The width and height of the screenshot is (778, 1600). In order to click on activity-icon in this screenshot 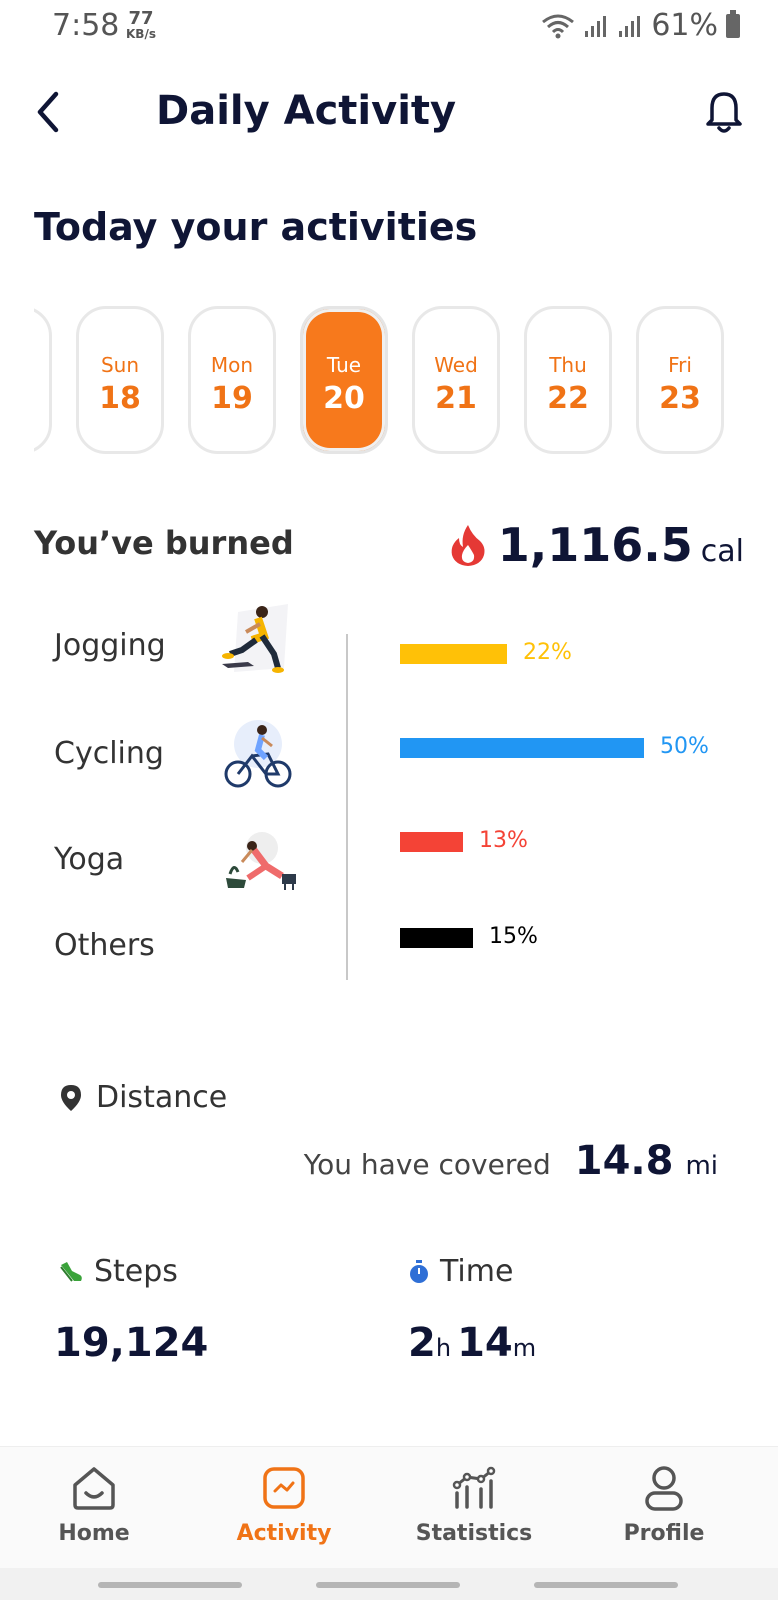, I will do `click(284, 1488)`.